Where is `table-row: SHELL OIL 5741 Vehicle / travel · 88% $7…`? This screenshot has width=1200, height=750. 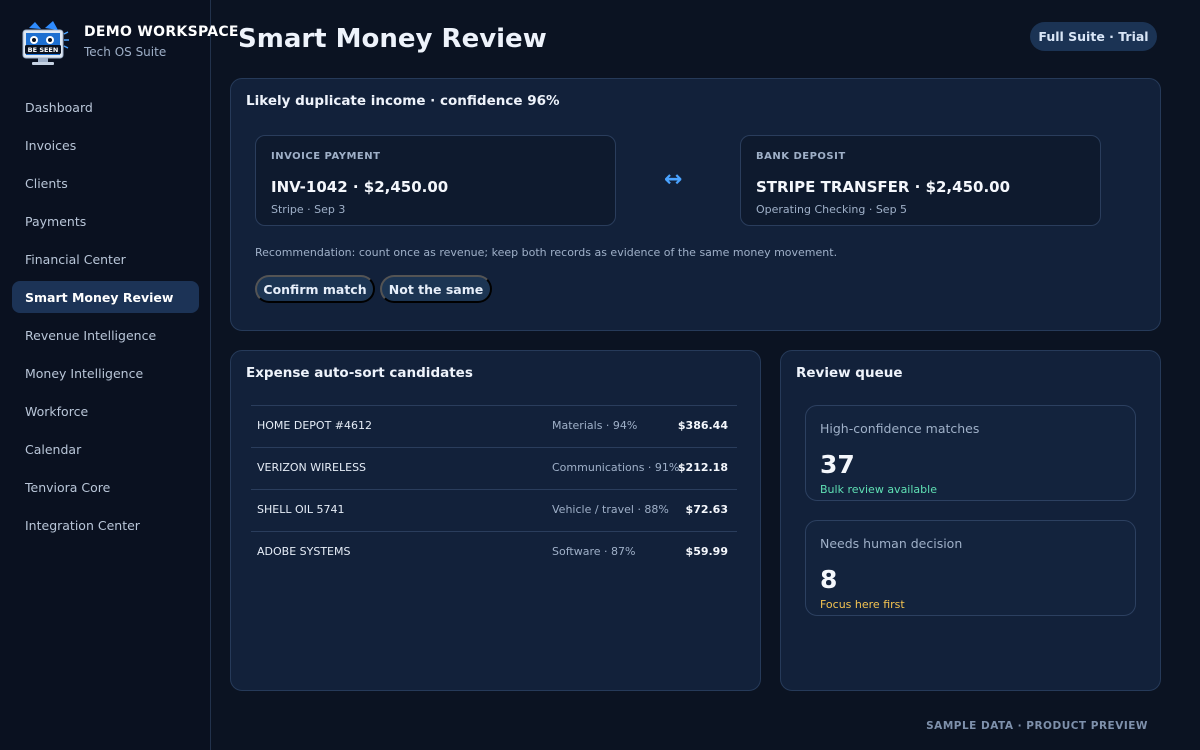 table-row: SHELL OIL 5741 Vehicle / travel · 88% $7… is located at coordinates (494, 510).